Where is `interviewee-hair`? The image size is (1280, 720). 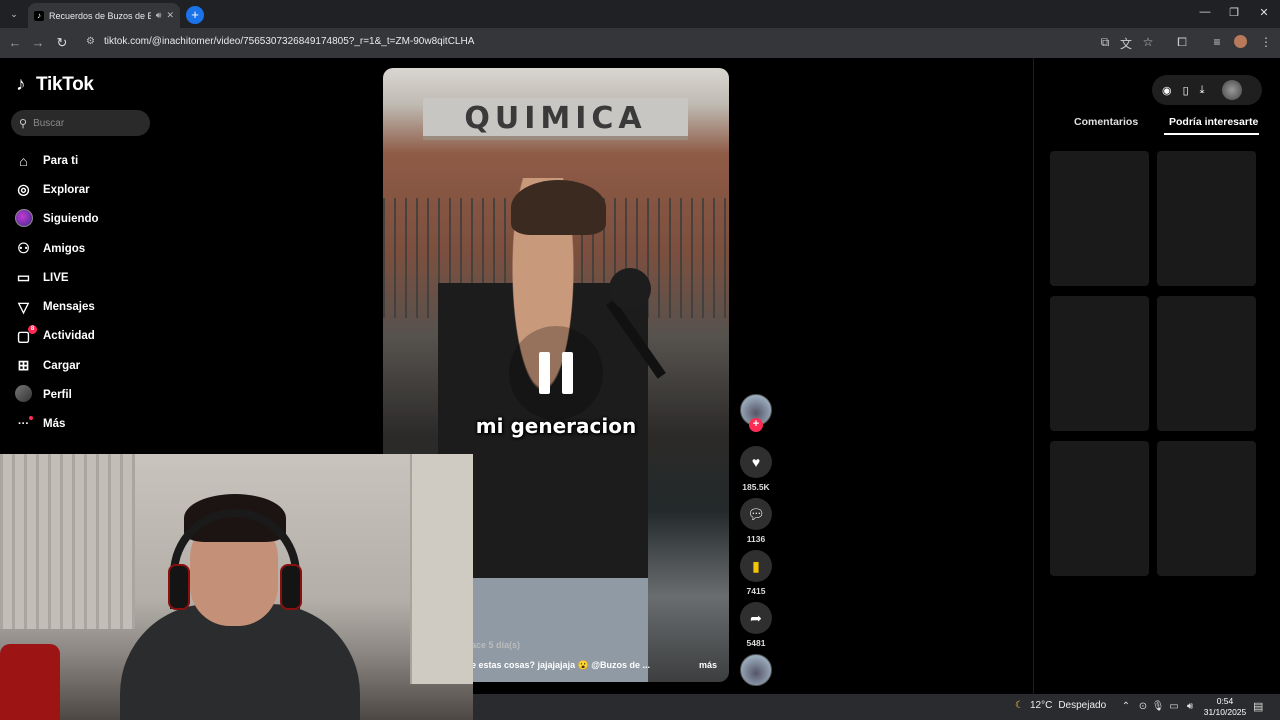 interviewee-hair is located at coordinates (558, 207).